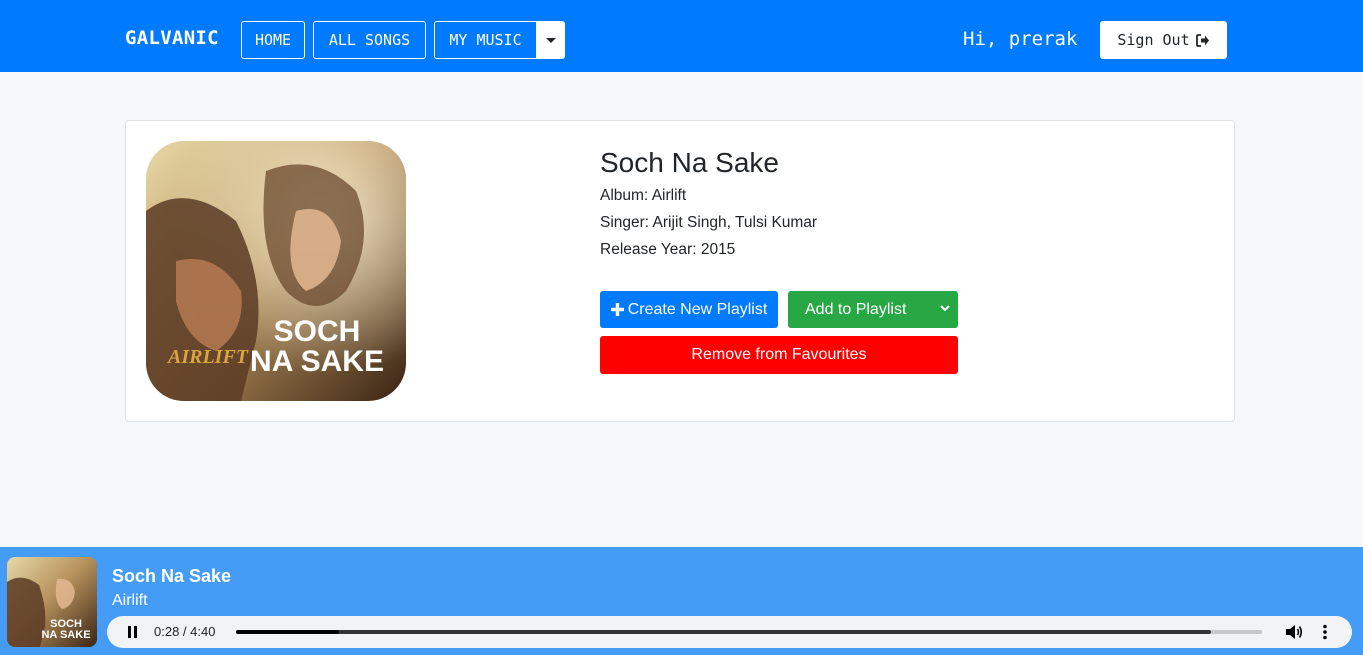  I want to click on player-song-title: Soch Na Sake, so click(172, 576).